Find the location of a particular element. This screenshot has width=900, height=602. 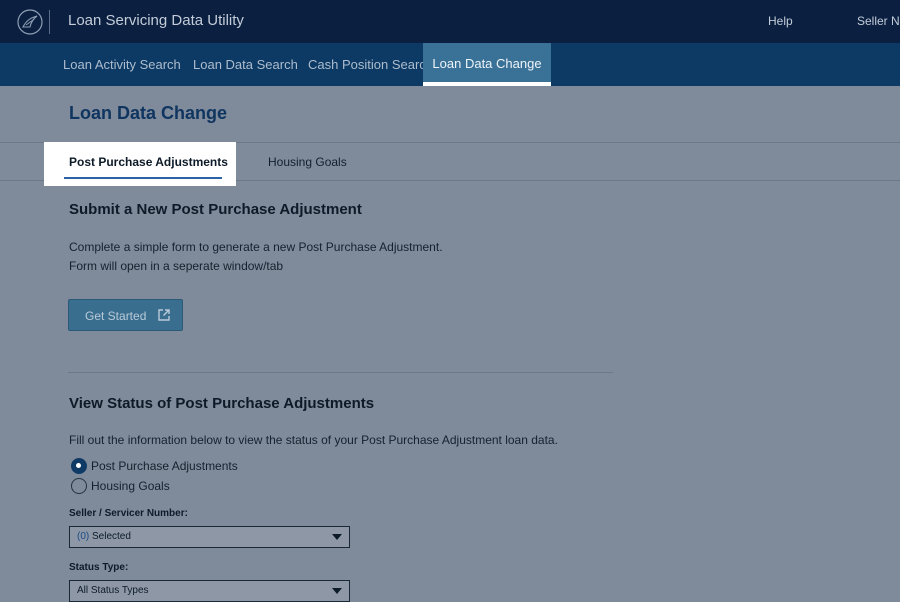

tab-label: Post Purchase Adjustments is located at coordinates (148, 162).